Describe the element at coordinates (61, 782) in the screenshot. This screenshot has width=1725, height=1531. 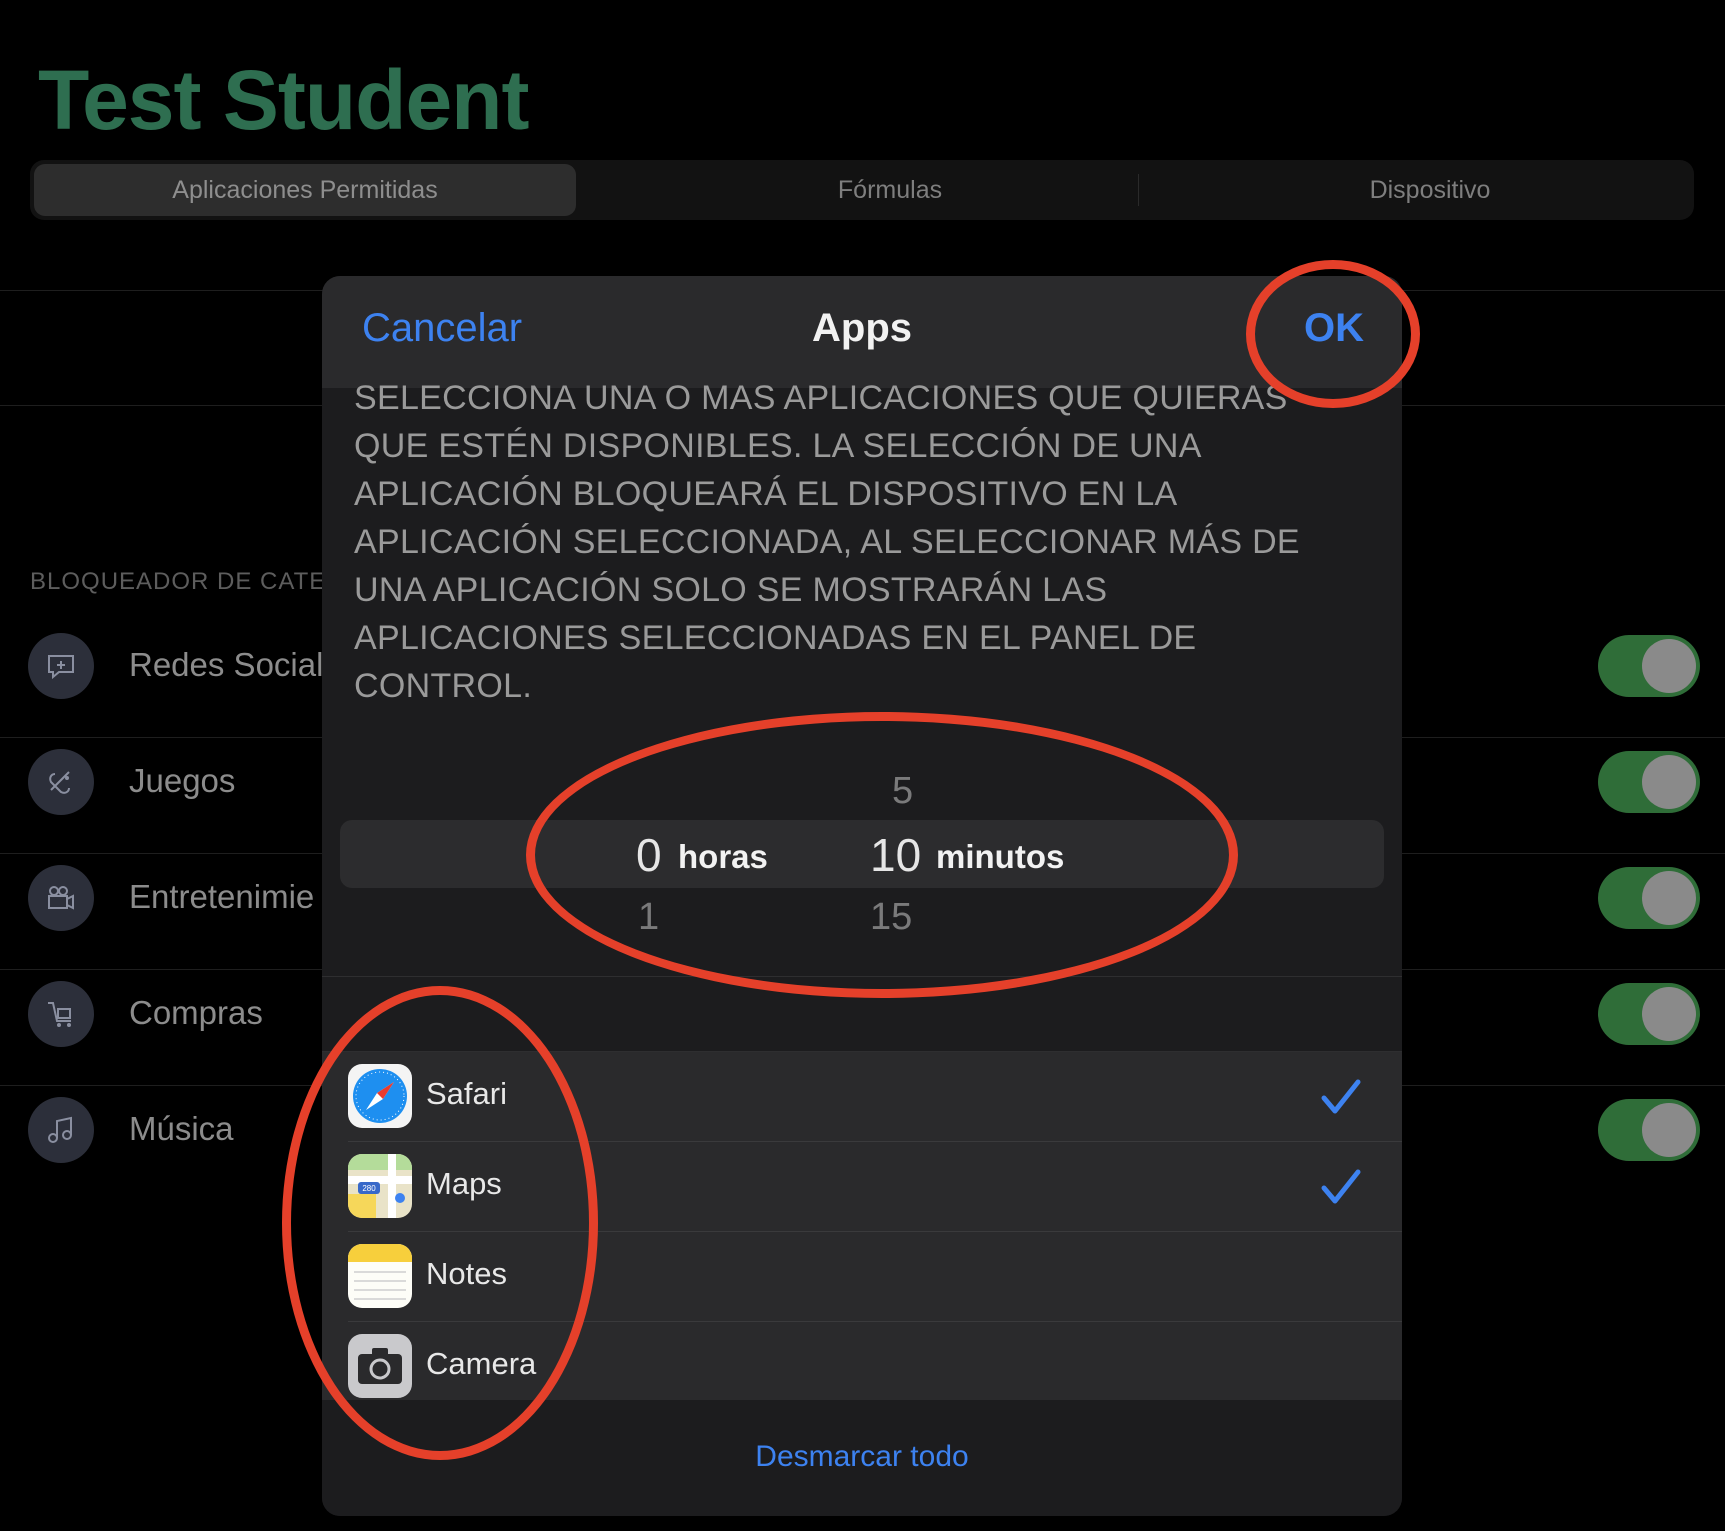
I see `game-controller-icon` at that location.